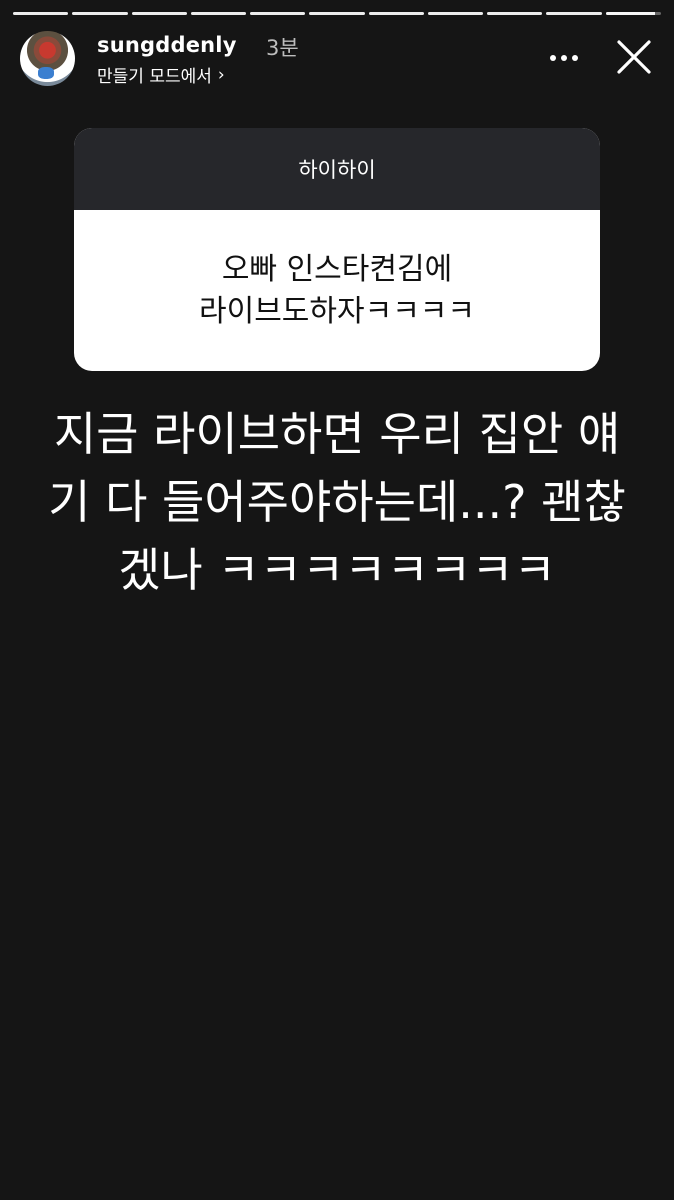 This screenshot has height=1200, width=674. What do you see at coordinates (337, 290) in the screenshot?
I see `question-sticker-body: 오빠 인스타켠김에 라이브도하자ㅋㅋㅋㅋ` at bounding box center [337, 290].